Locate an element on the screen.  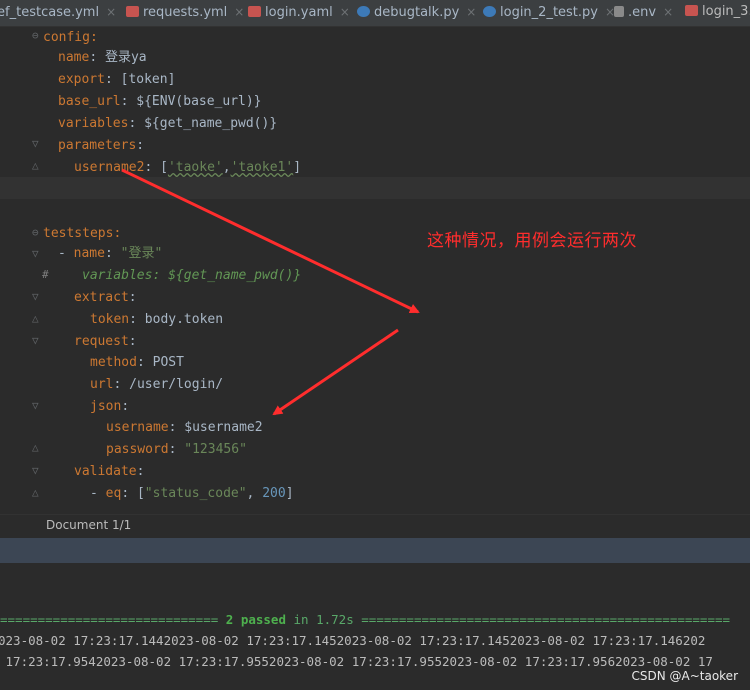
breadcrumb-label: Document 1/1 is located at coordinates (89, 525).